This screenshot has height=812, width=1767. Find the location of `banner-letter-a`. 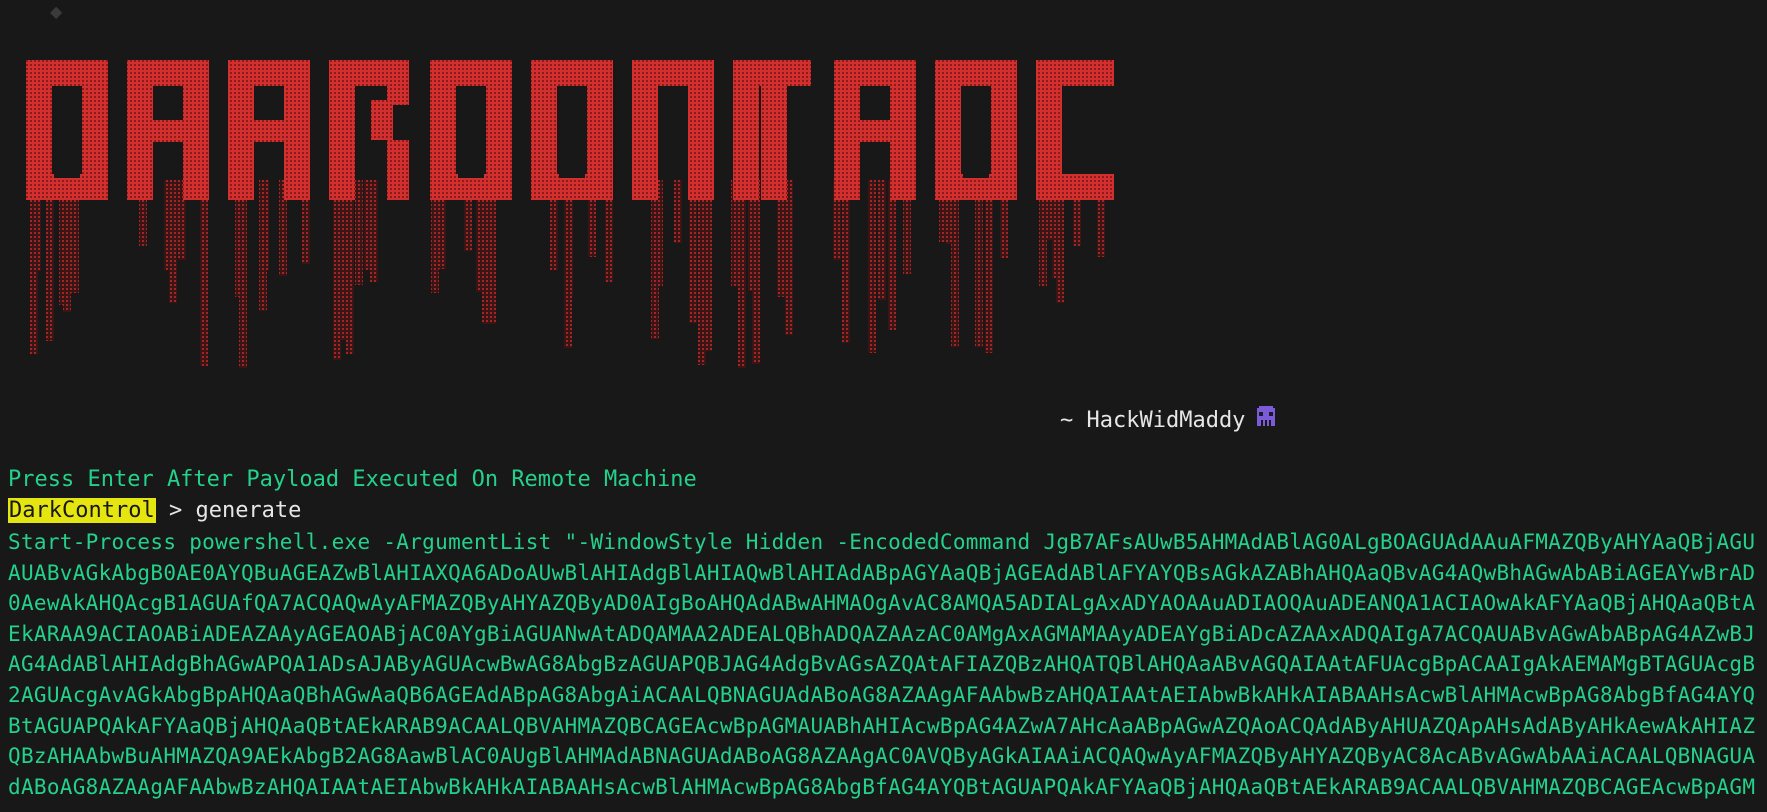

banner-letter-a is located at coordinates (168, 130).